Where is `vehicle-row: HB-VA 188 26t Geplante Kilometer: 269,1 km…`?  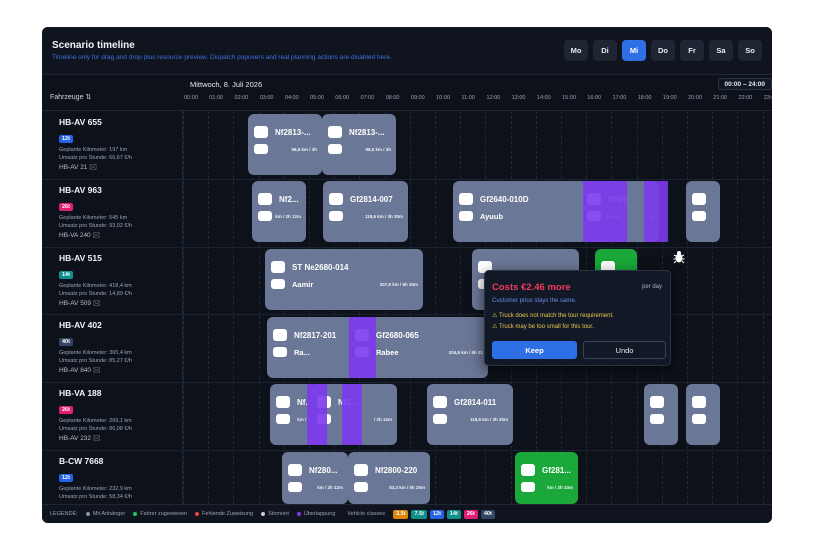 vehicle-row: HB-VA 188 26t Geplante Kilometer: 269,1 km… is located at coordinates (95, 416).